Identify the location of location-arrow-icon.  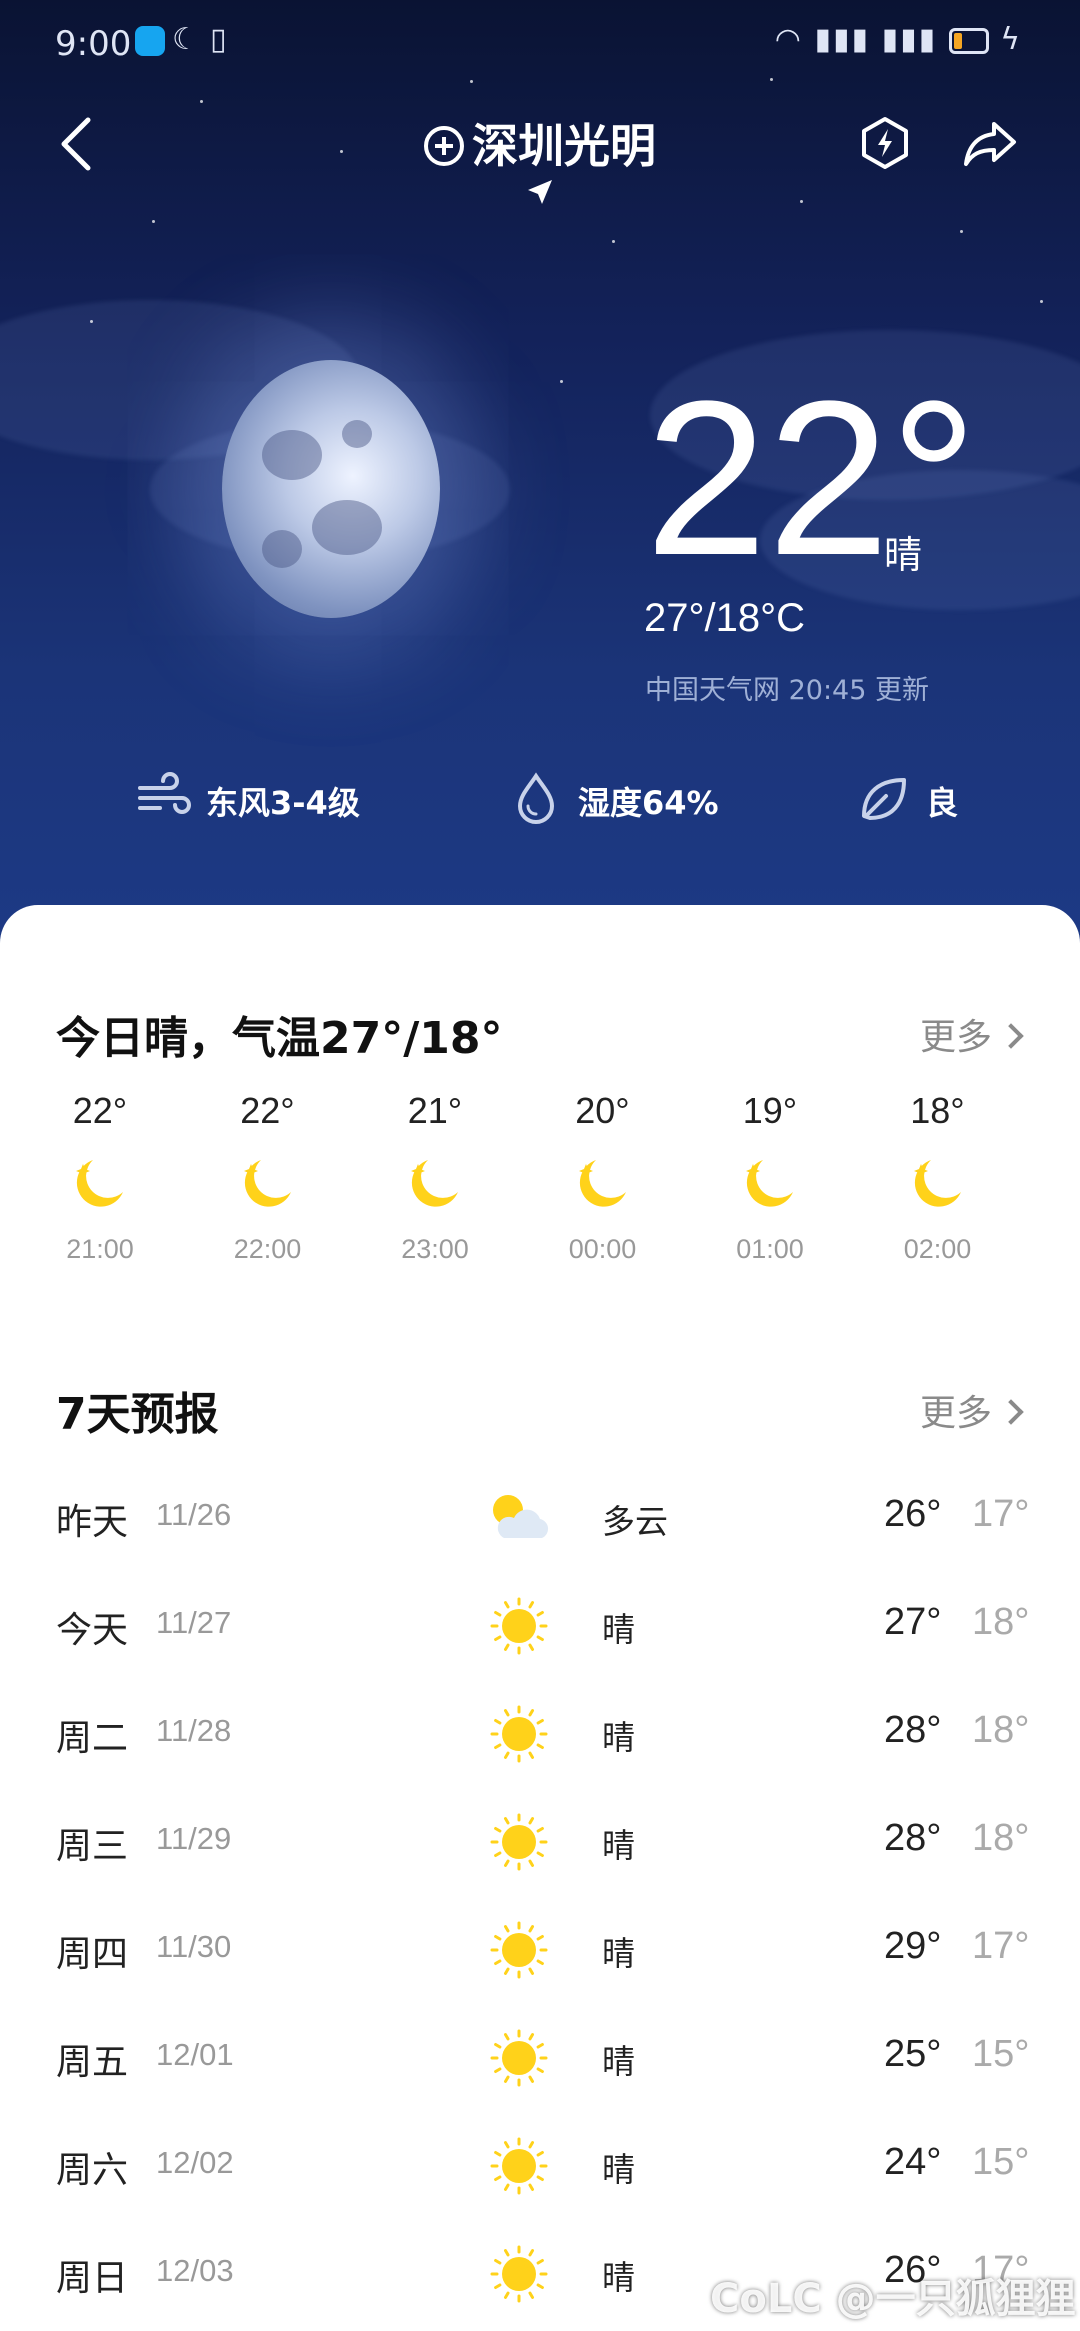
(540, 192).